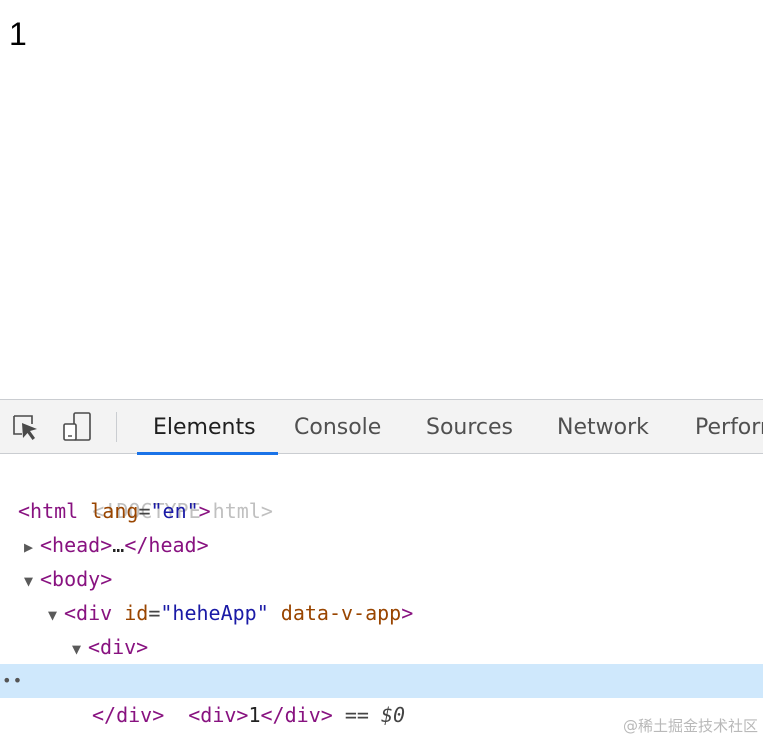 This screenshot has height=740, width=763. Describe the element at coordinates (136, 613) in the screenshot. I see `app-div-id-attr: id` at that location.